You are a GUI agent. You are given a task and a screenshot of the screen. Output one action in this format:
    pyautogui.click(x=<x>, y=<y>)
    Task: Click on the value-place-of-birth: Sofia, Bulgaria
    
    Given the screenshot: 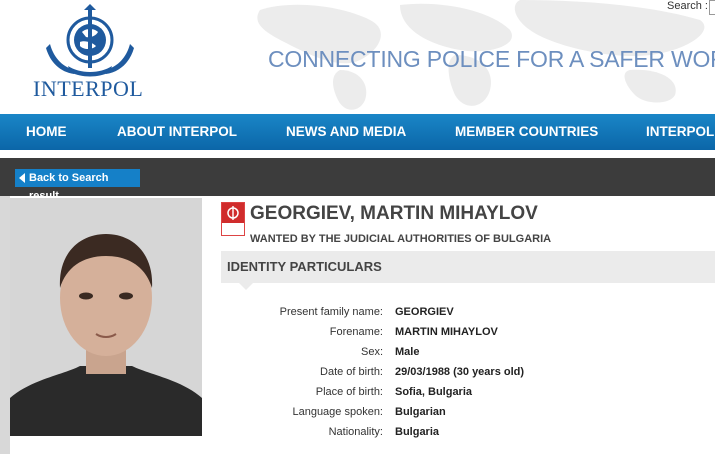 What is the action you would take?
    pyautogui.click(x=434, y=392)
    